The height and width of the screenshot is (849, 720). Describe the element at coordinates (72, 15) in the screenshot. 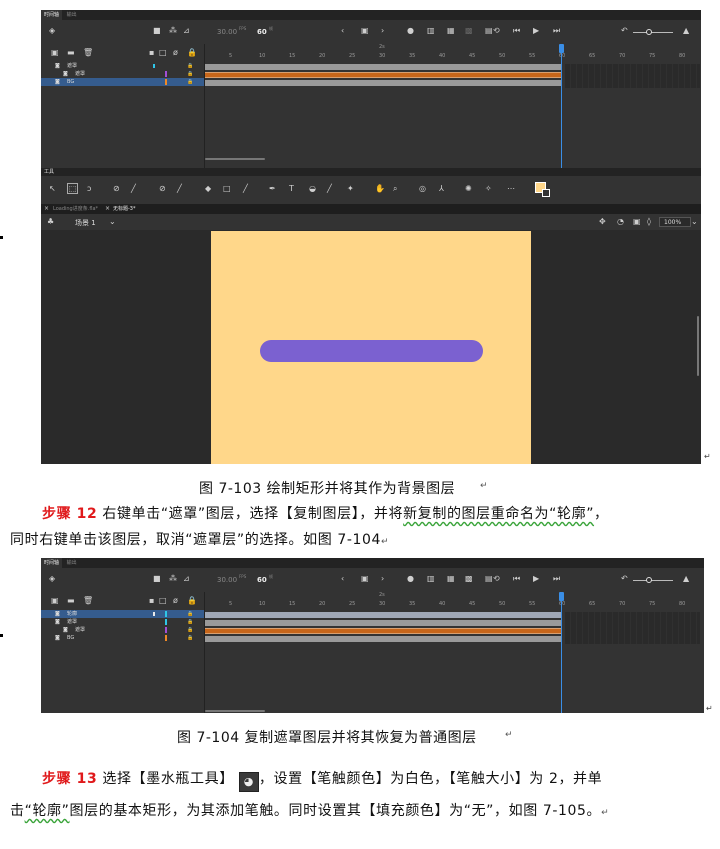

I see `tab-output: 输出` at that location.